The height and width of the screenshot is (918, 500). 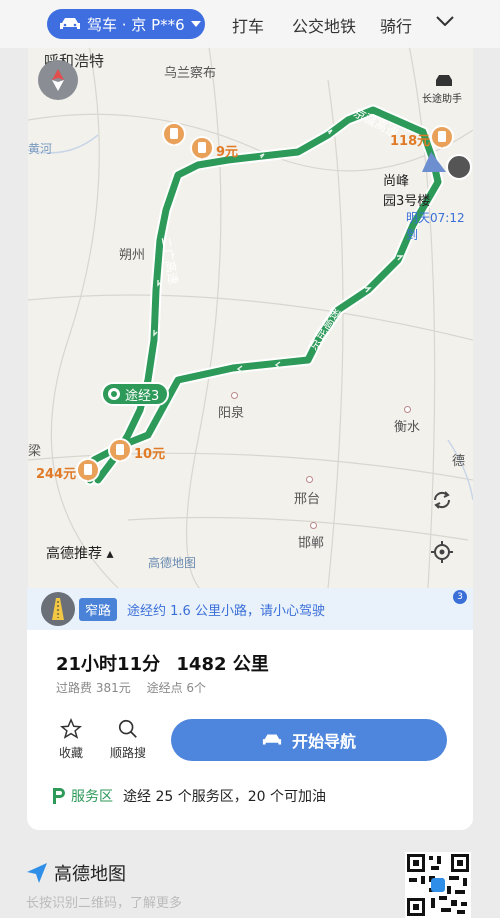 What do you see at coordinates (407, 427) in the screenshot?
I see `city-hengshui: 衡水` at bounding box center [407, 427].